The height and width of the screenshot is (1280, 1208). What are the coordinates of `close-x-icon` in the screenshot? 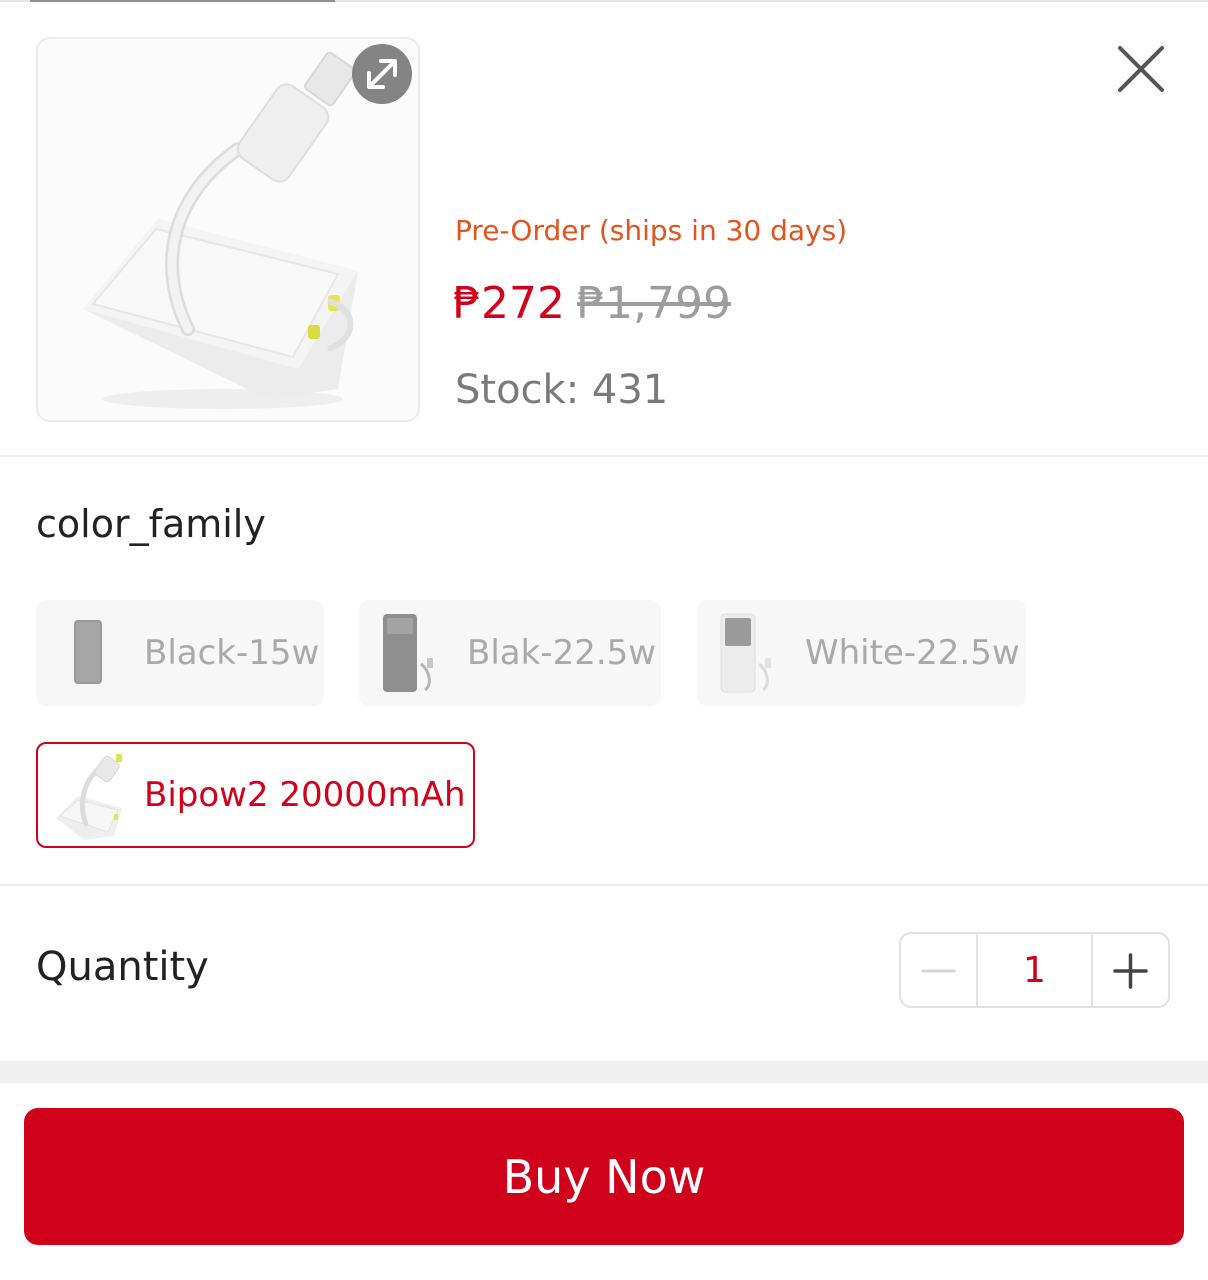 It's located at (1141, 69).